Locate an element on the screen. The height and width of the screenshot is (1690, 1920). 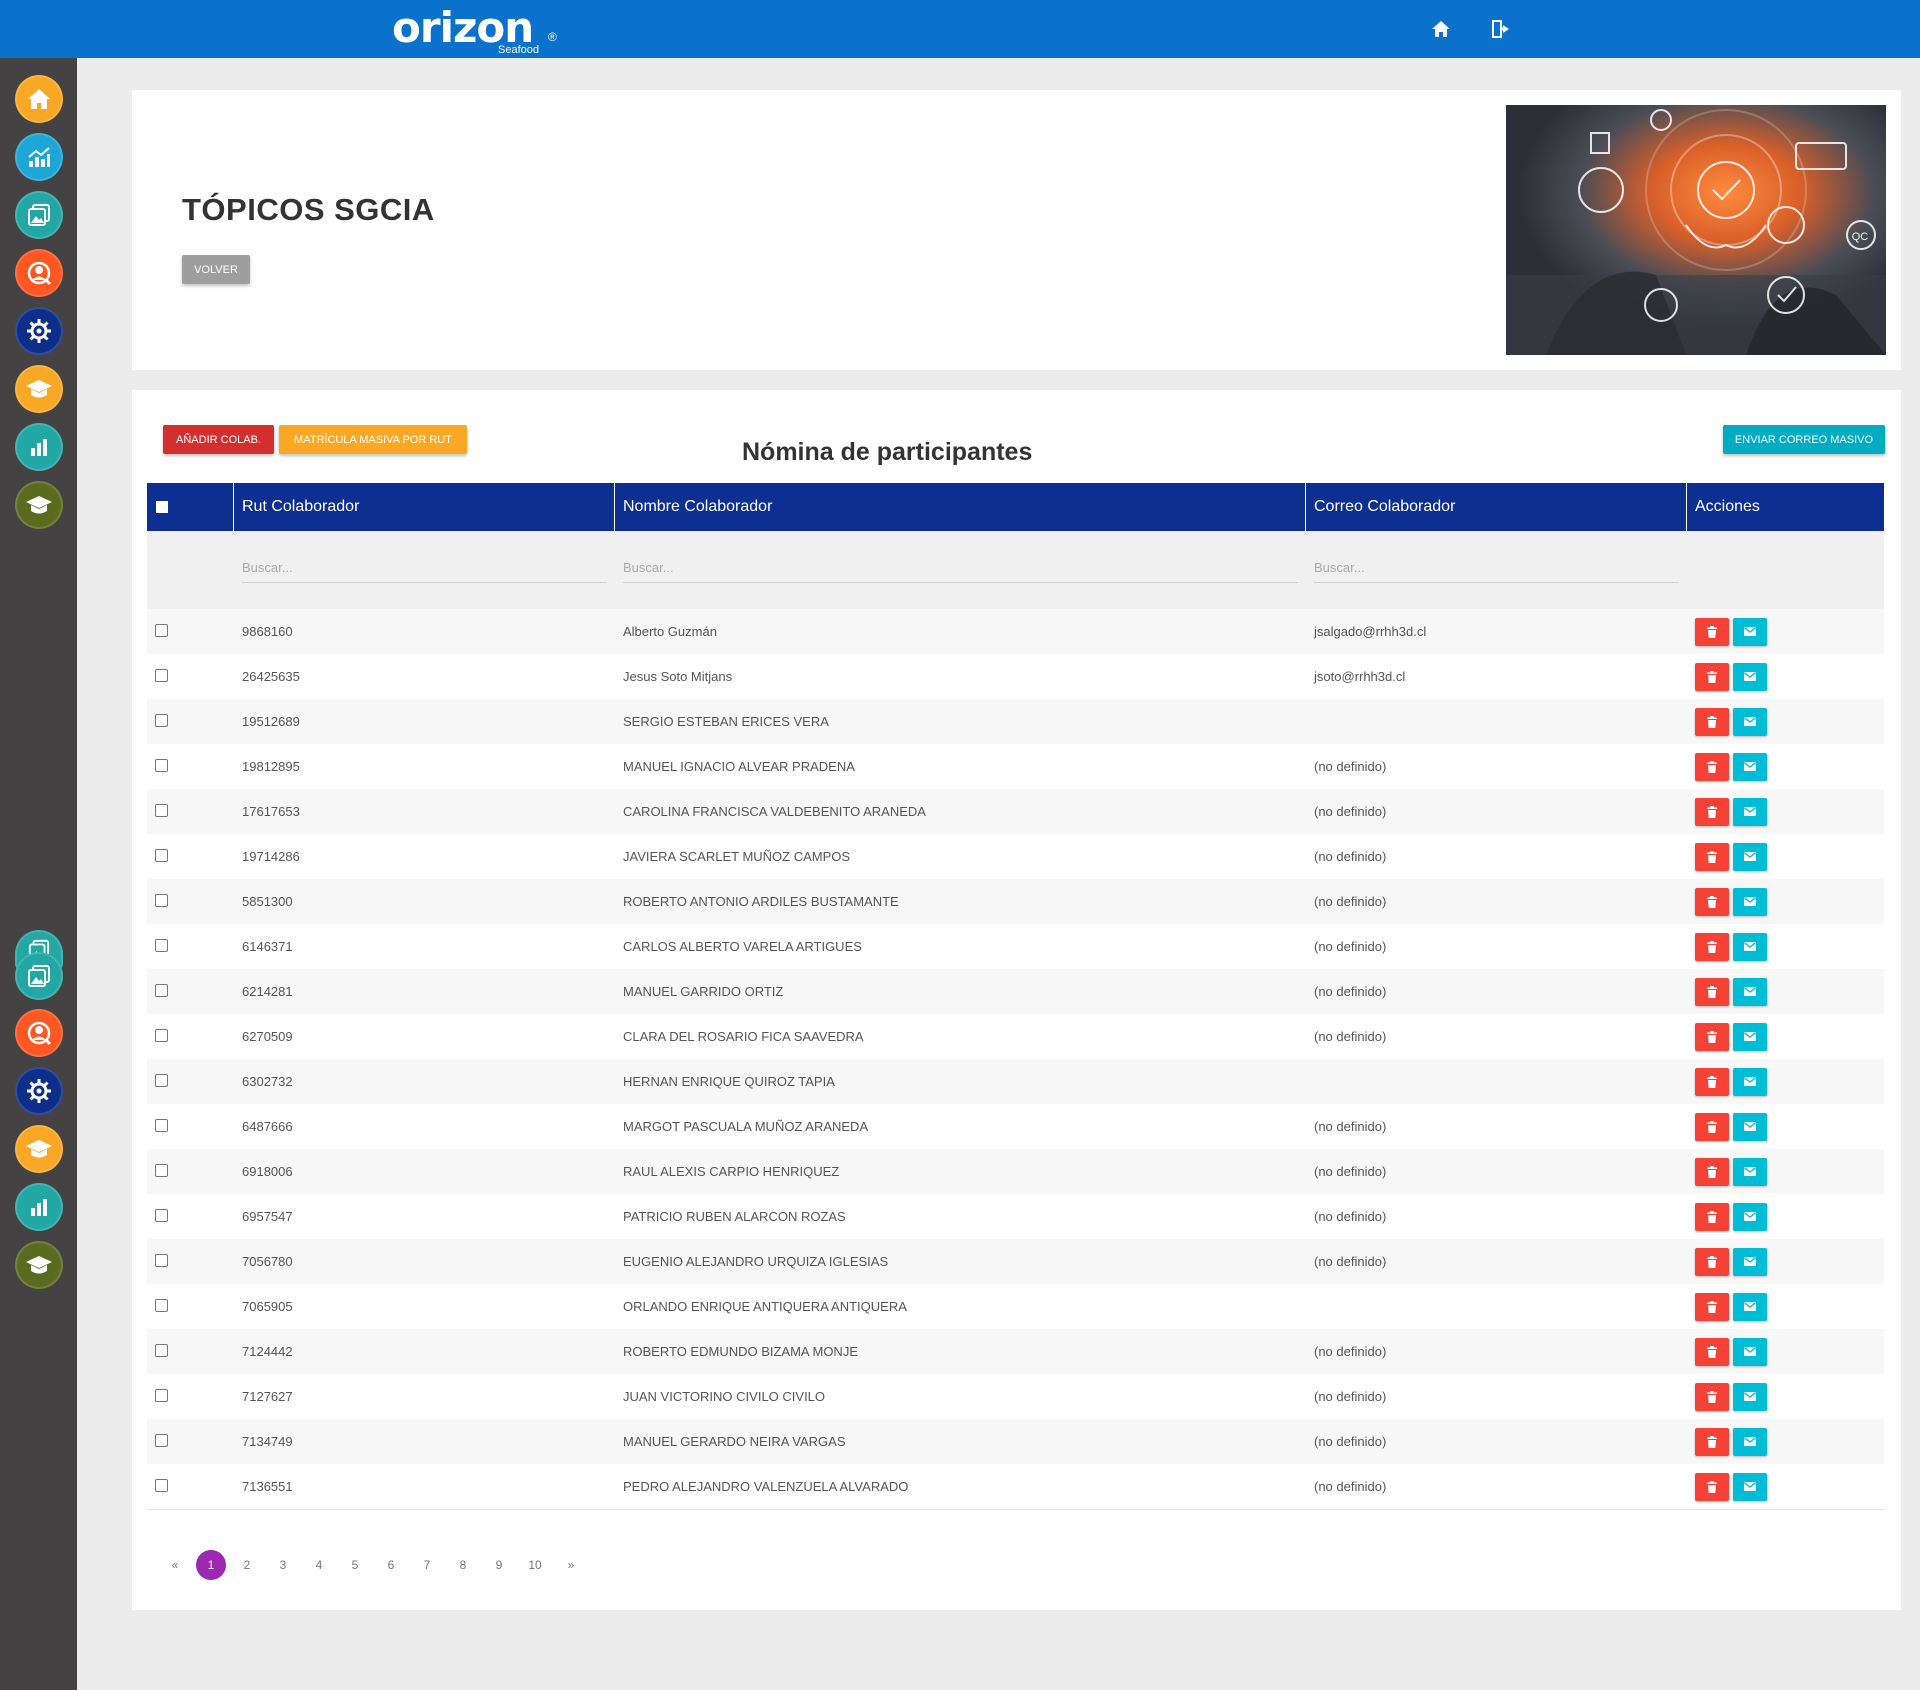
pagination-next: » is located at coordinates (571, 1565).